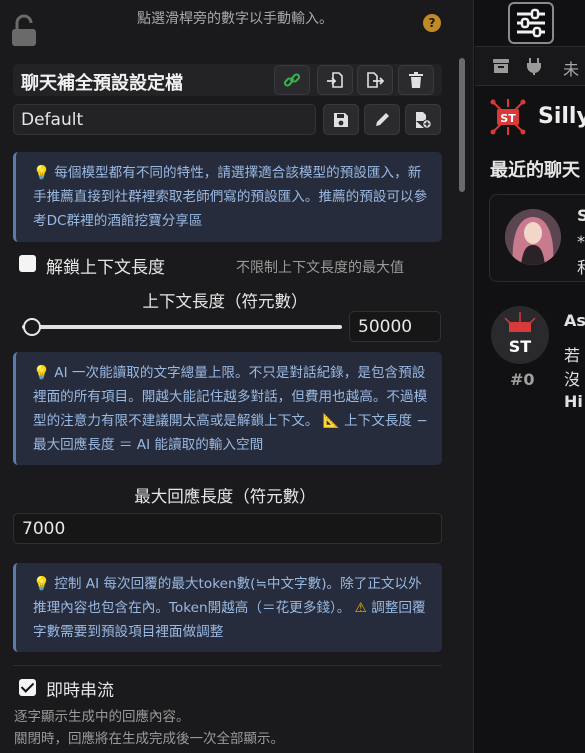 This screenshot has height=753, width=585. I want to click on new-preset-button, so click(423, 119).